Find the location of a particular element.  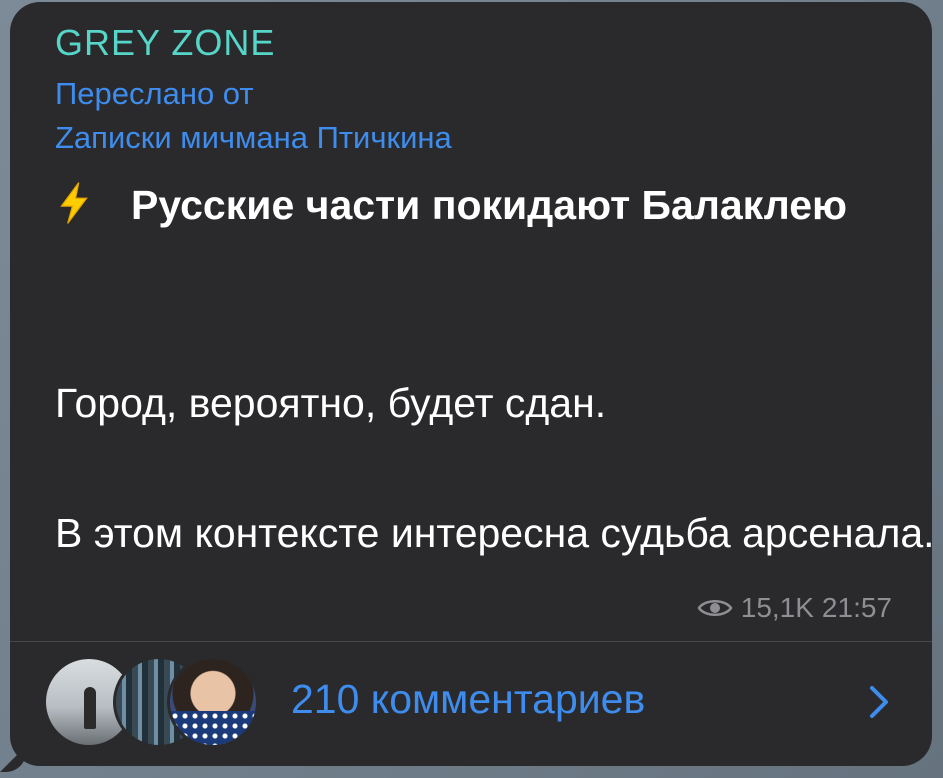

comments-count-label: 210 комментариев is located at coordinates (468, 699).